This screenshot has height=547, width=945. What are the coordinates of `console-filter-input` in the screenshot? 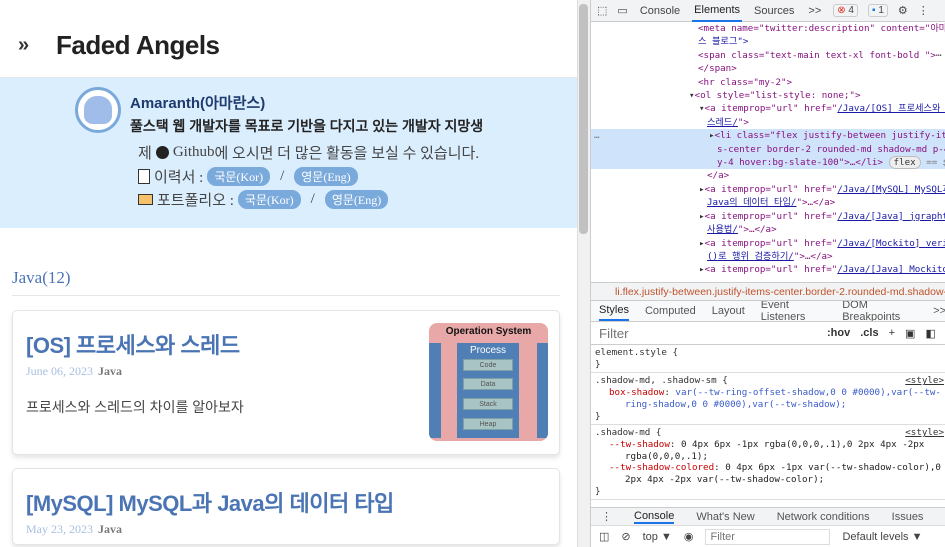 It's located at (768, 536).